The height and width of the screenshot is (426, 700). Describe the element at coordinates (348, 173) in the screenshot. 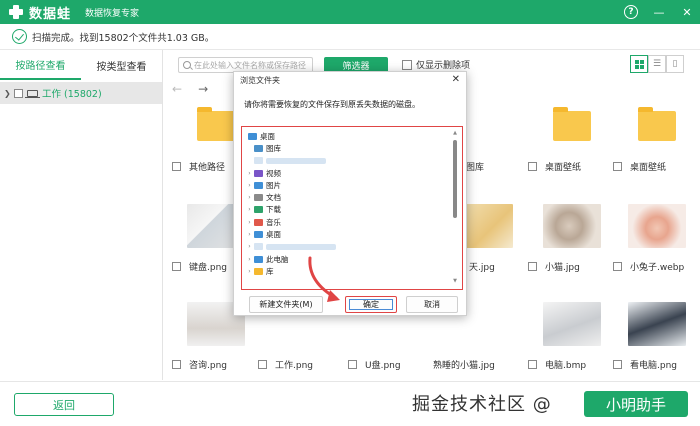

I see `folder-tree-item: › 视频` at that location.